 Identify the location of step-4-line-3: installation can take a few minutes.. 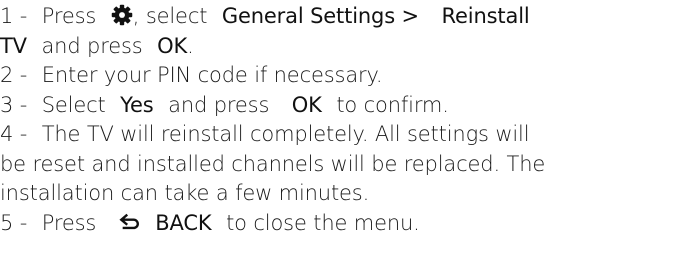
(344, 194).